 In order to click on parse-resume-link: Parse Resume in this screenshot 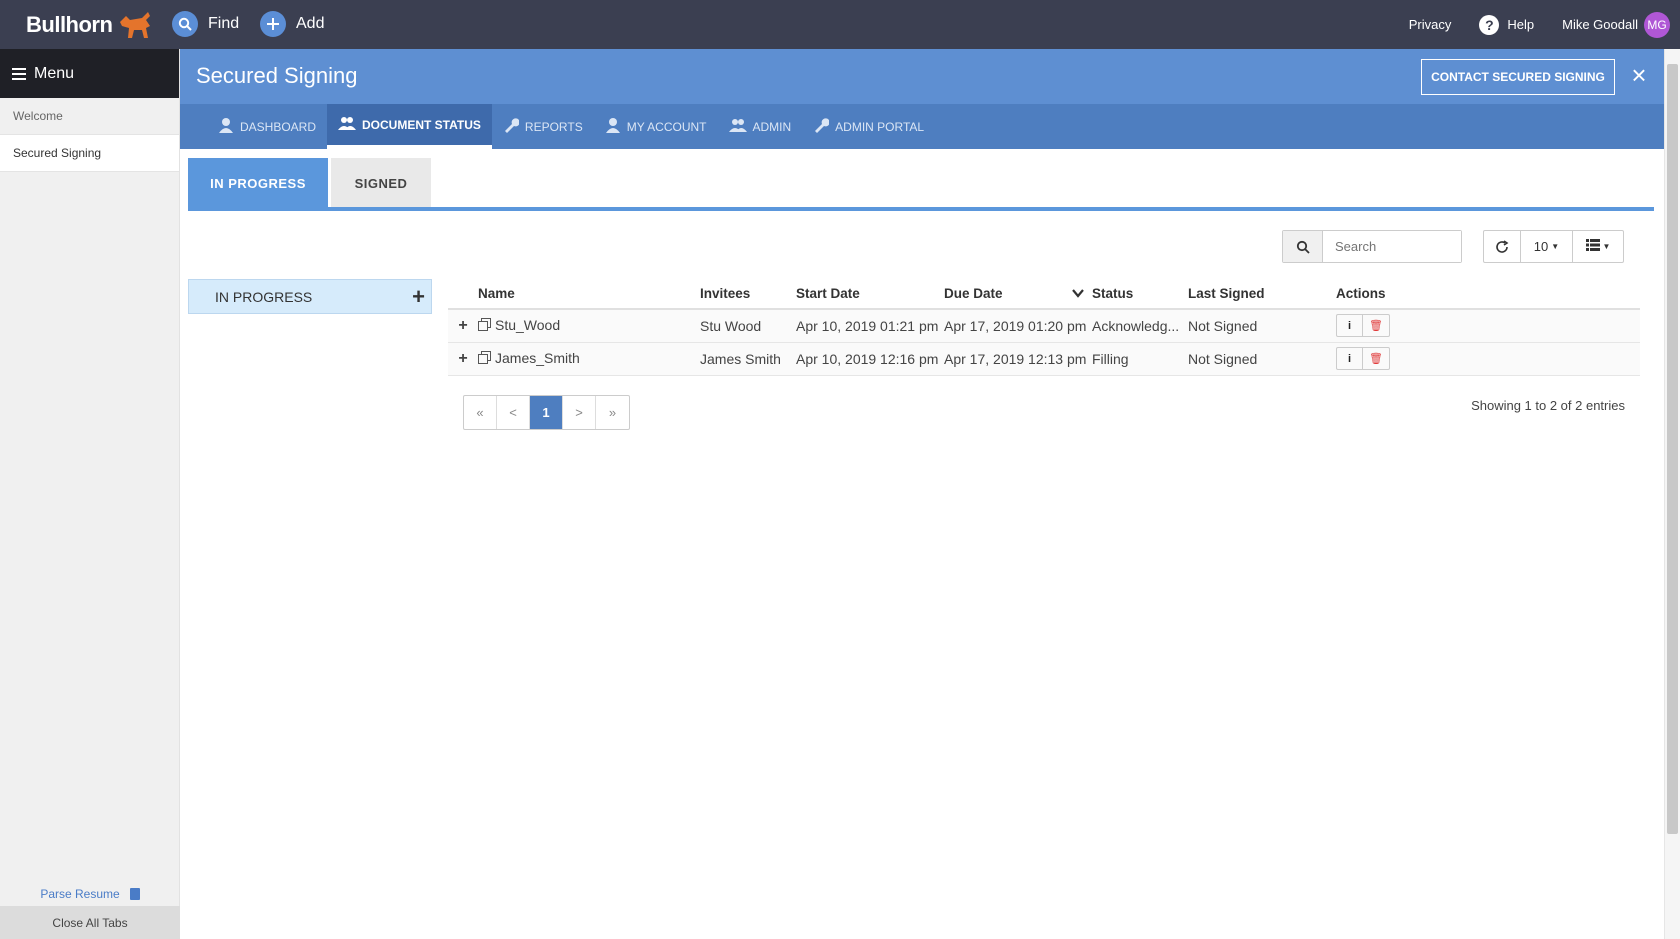, I will do `click(90, 894)`.